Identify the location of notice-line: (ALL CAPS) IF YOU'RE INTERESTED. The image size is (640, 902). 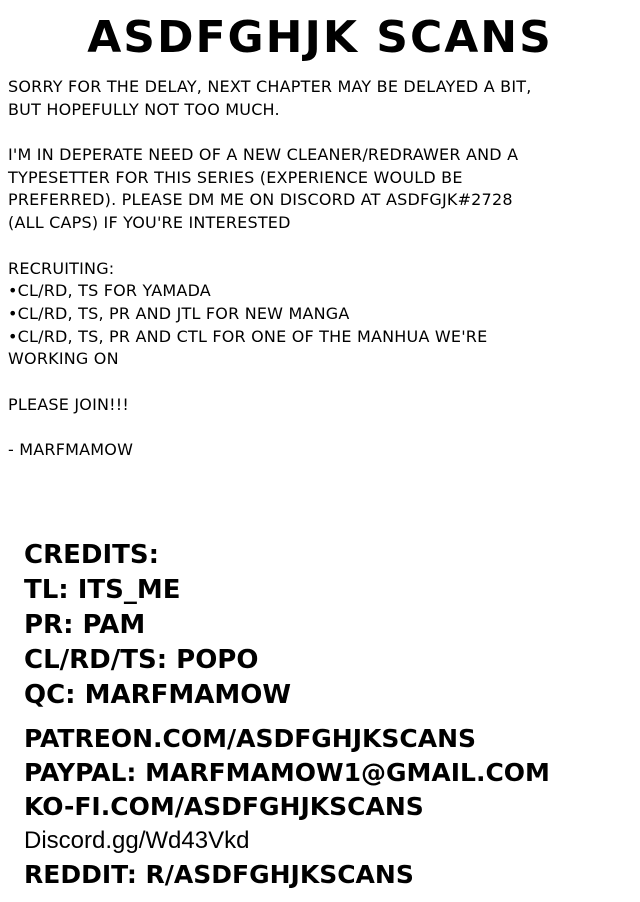
(149, 223).